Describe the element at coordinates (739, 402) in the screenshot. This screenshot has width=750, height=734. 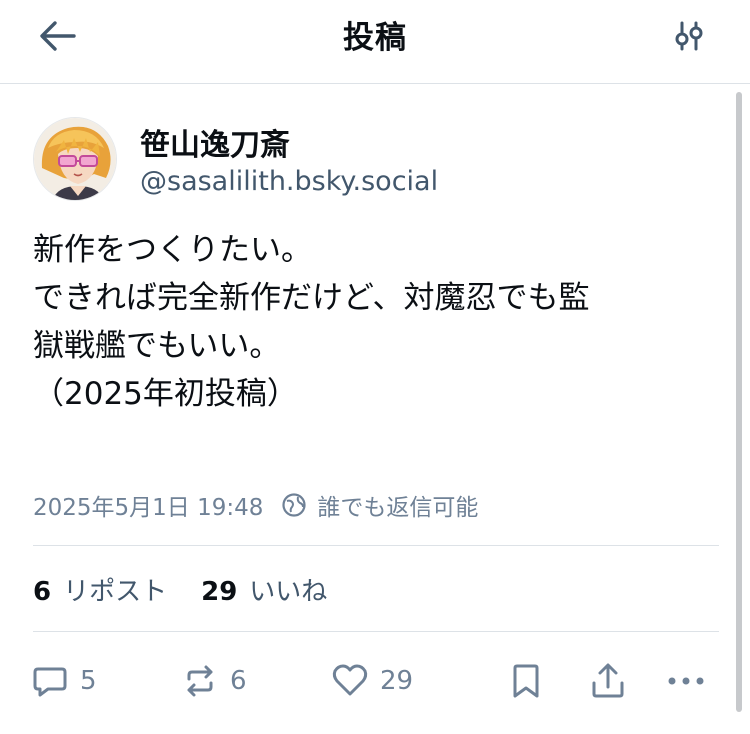
I see `scrollbar` at that location.